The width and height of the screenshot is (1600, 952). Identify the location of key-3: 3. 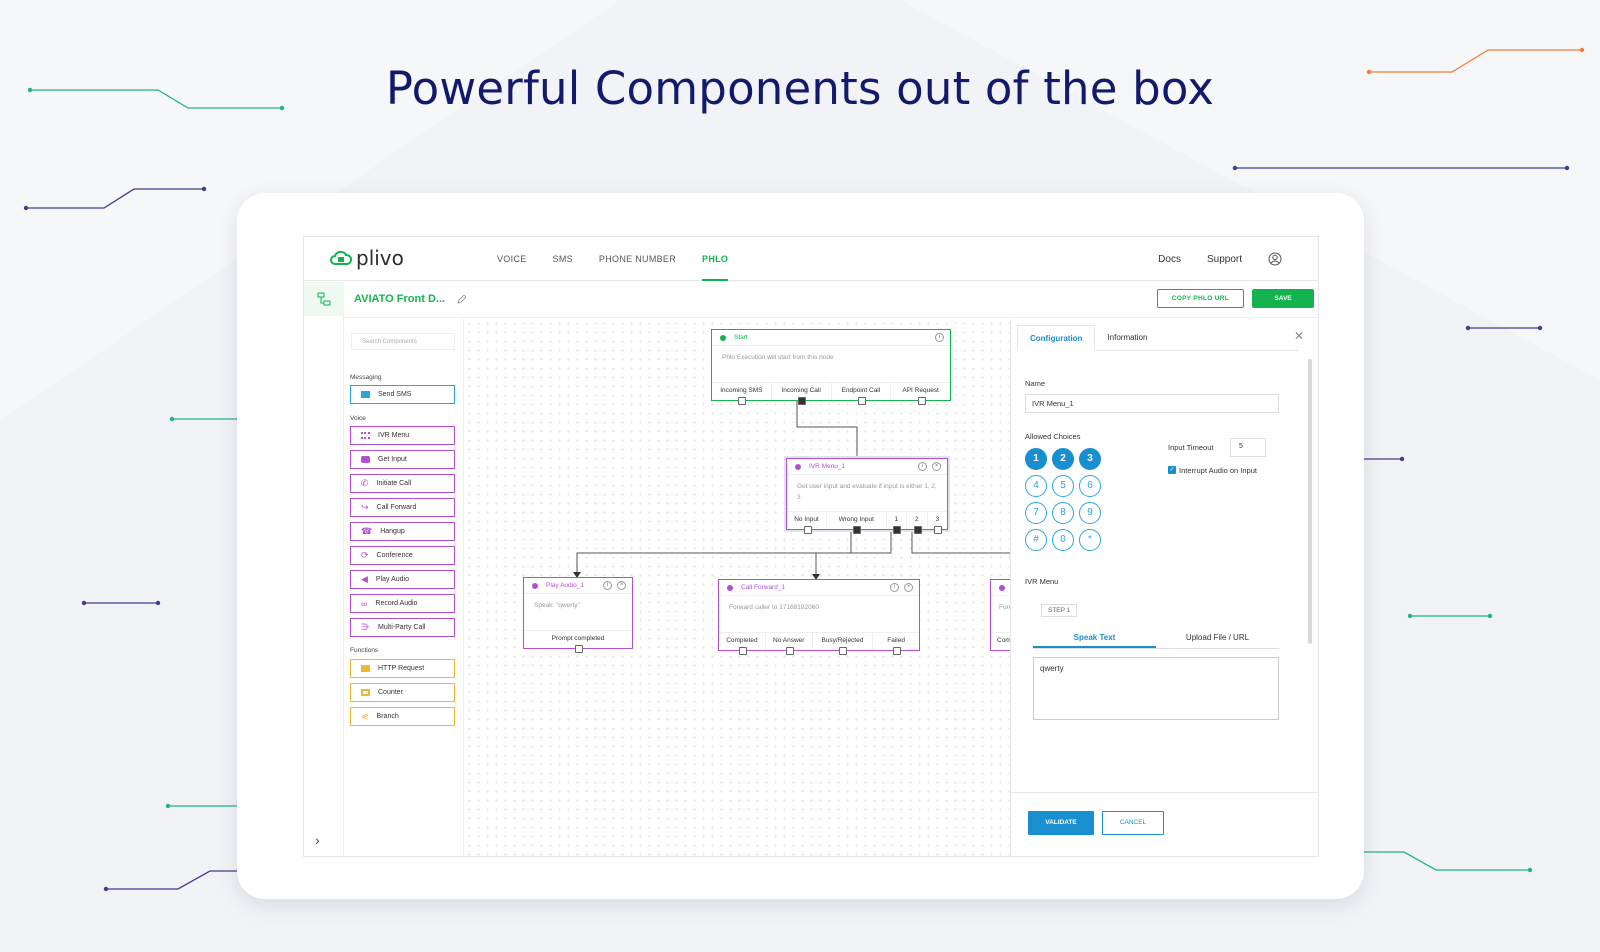
(1090, 459).